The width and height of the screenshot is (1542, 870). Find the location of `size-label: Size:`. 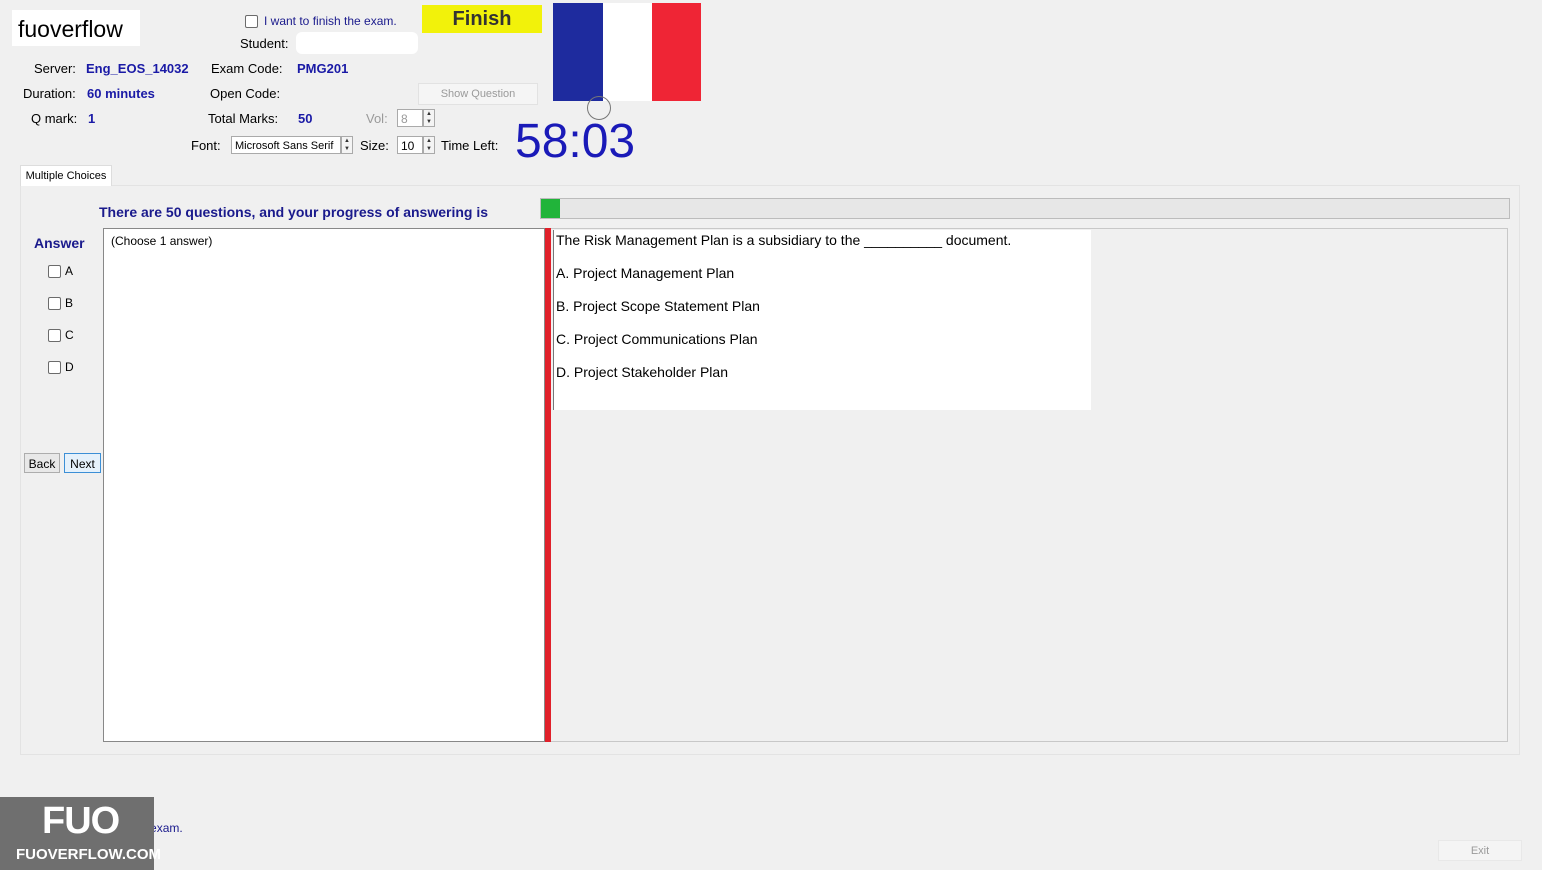

size-label: Size: is located at coordinates (374, 145).